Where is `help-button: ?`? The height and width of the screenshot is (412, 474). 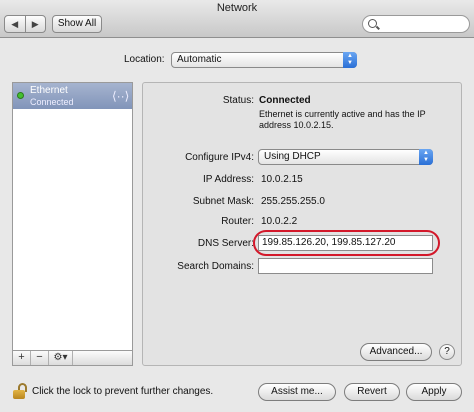
help-button: ? is located at coordinates (447, 352).